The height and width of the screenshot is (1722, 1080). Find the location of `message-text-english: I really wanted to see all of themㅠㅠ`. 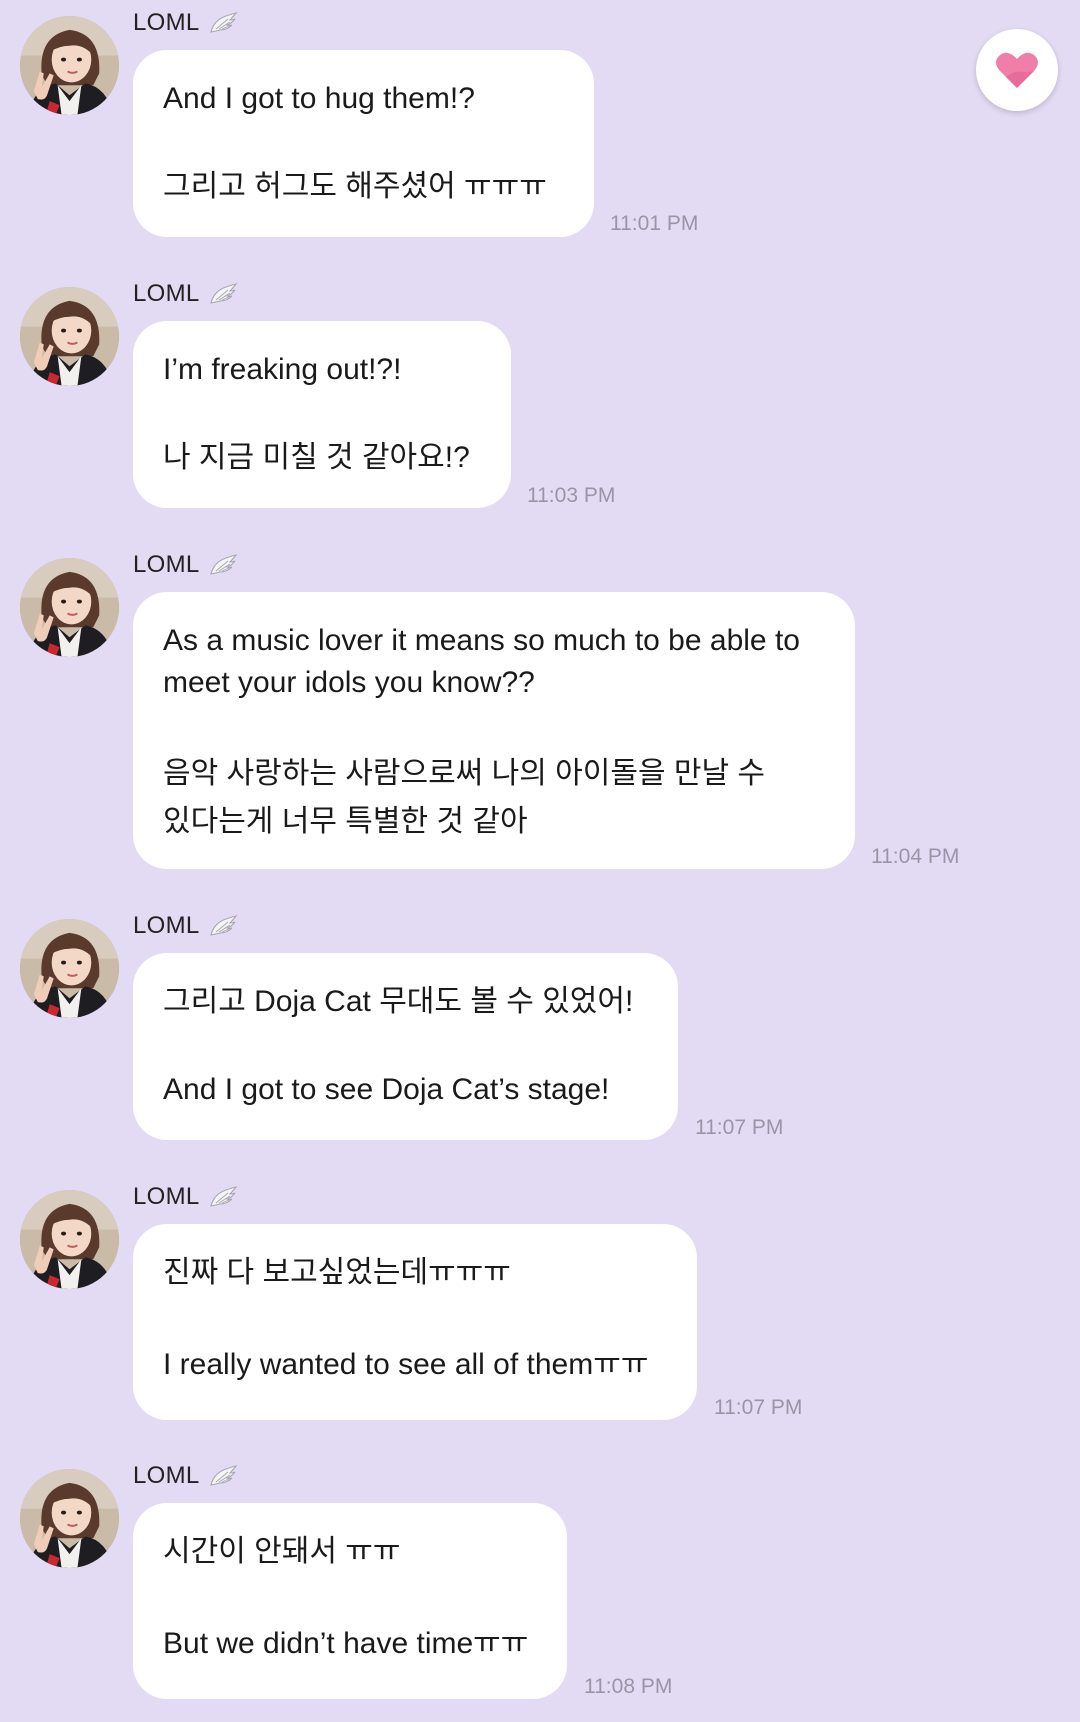

message-text-english: I really wanted to see all of themㅠㅠ is located at coordinates (406, 1364).